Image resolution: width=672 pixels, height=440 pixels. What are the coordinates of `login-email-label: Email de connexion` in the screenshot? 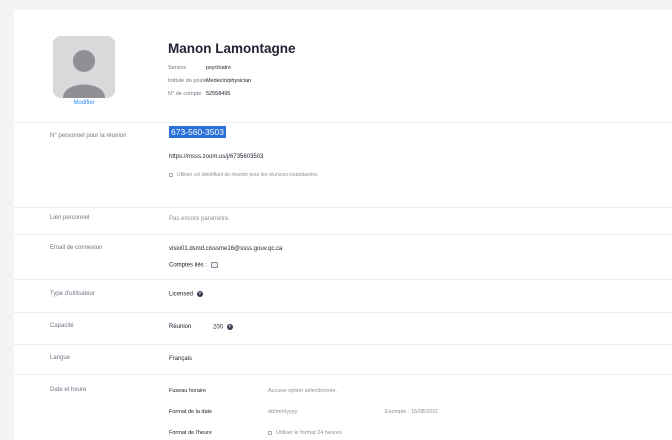 It's located at (76, 248).